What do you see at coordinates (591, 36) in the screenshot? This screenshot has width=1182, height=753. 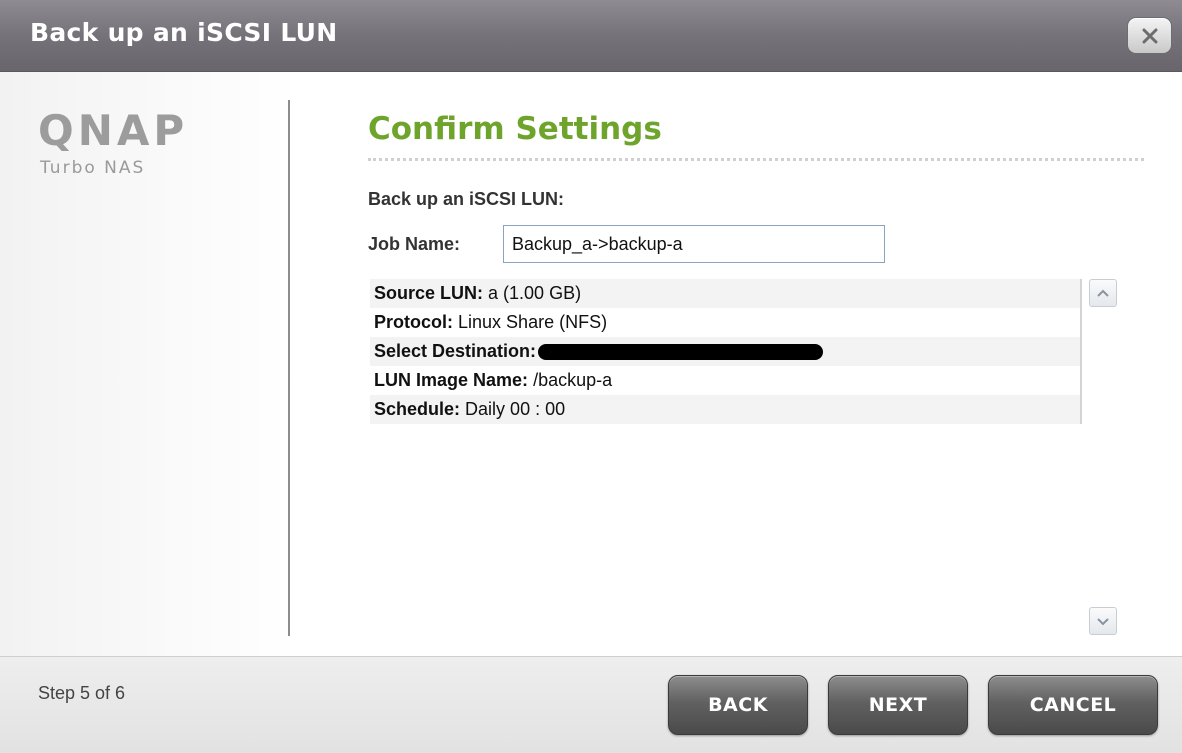 I see `title-bar: Back up an iSCSI LUN` at bounding box center [591, 36].